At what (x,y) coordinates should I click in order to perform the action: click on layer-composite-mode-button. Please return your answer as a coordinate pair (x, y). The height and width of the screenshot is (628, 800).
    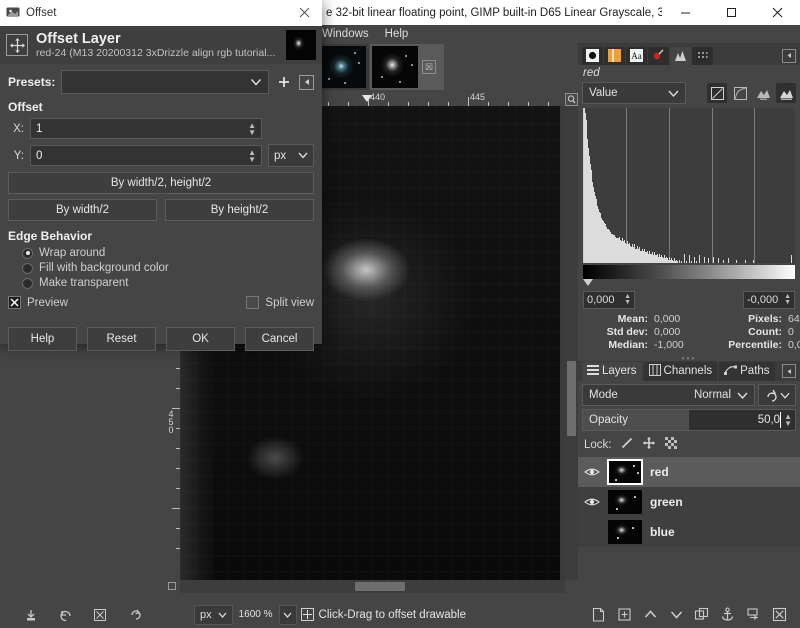
    Looking at the image, I should click on (777, 395).